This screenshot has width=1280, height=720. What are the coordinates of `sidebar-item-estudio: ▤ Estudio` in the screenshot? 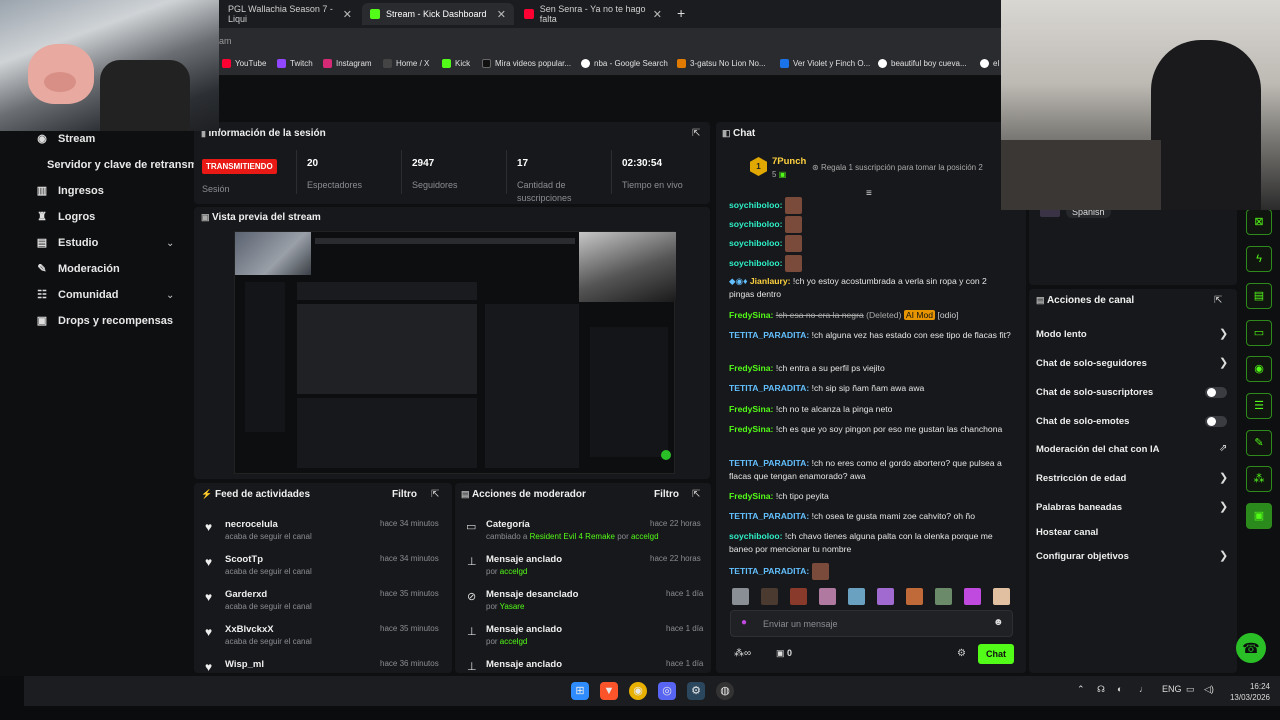 It's located at (67, 243).